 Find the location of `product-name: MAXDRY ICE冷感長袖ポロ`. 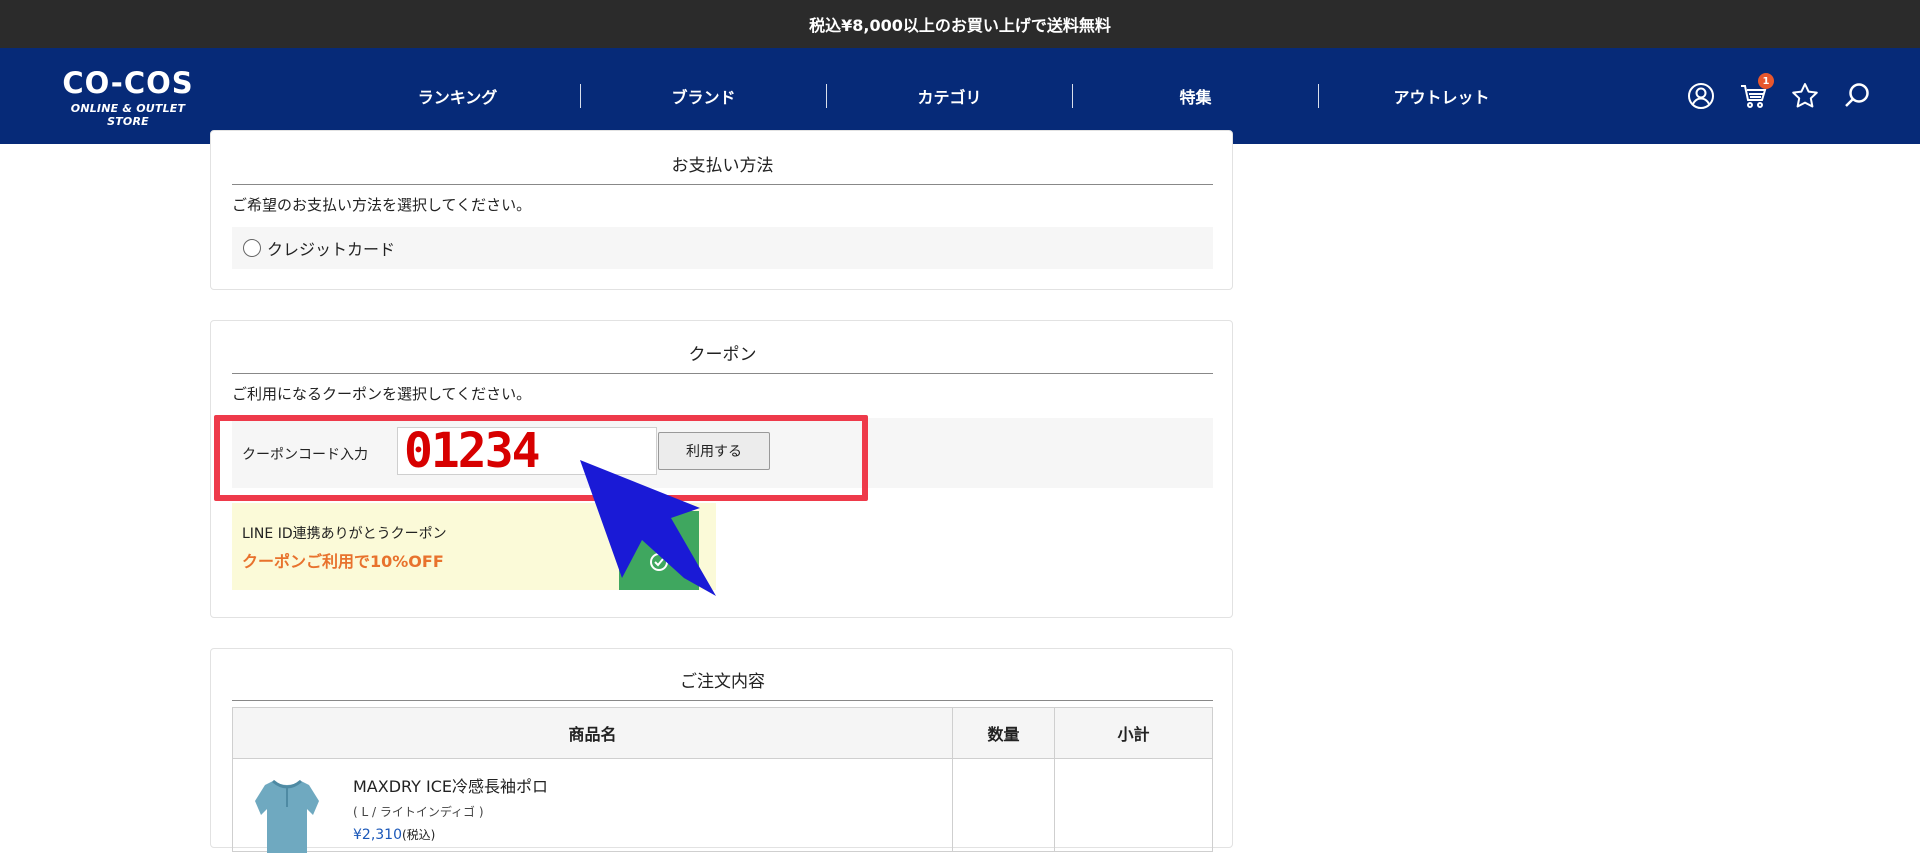

product-name: MAXDRY ICE冷感長袖ポロ is located at coordinates (450, 785).